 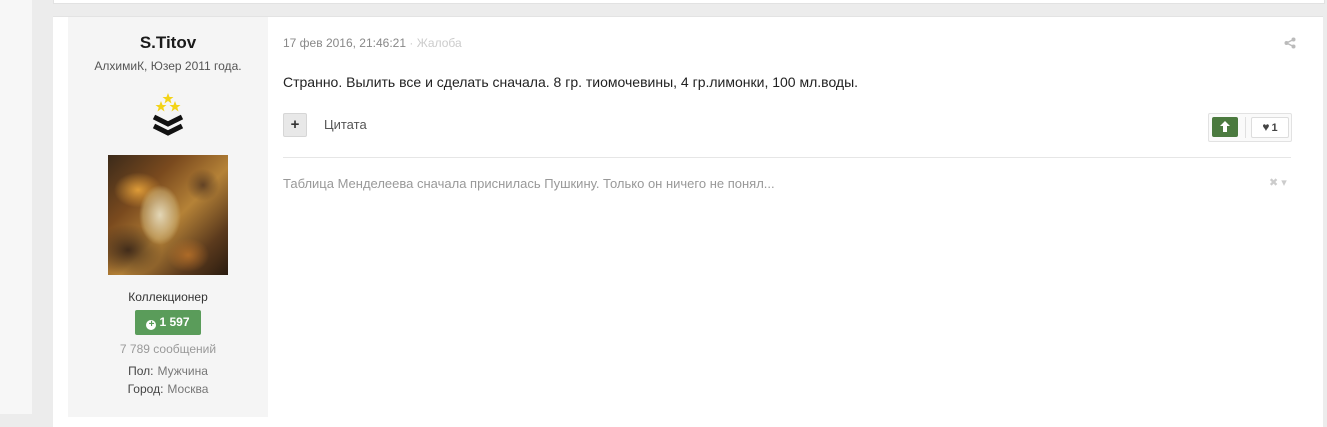 I want to click on upvote-button, so click(x=1225, y=127).